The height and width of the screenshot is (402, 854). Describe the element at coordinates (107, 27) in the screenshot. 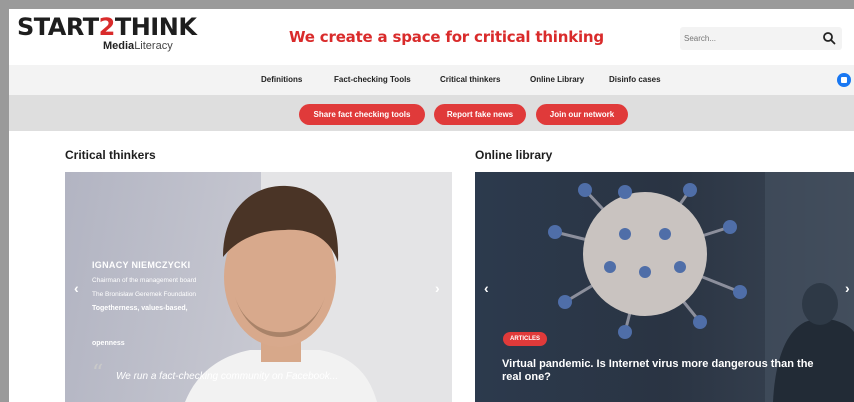

I see `logo-wordmark: START2THINK` at that location.